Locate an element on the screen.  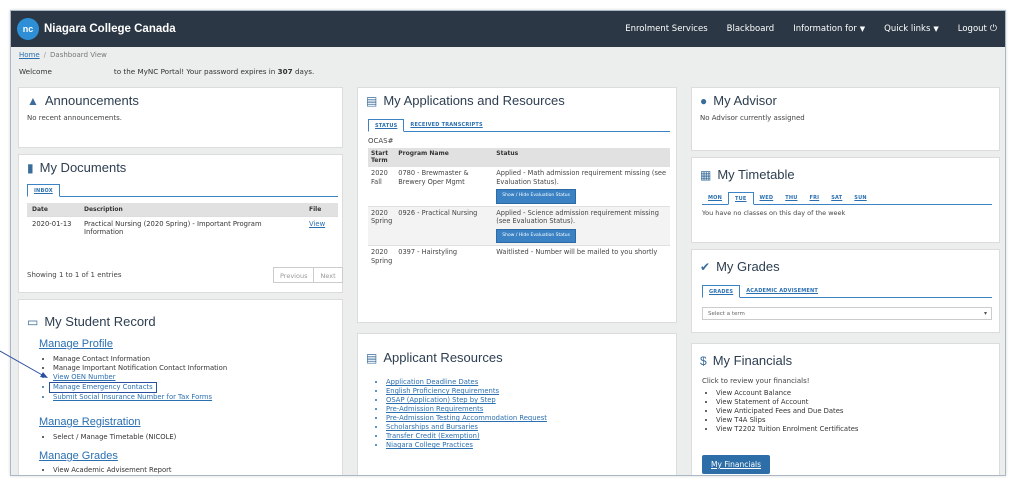
documents-tabs: INBOX is located at coordinates (182, 190).